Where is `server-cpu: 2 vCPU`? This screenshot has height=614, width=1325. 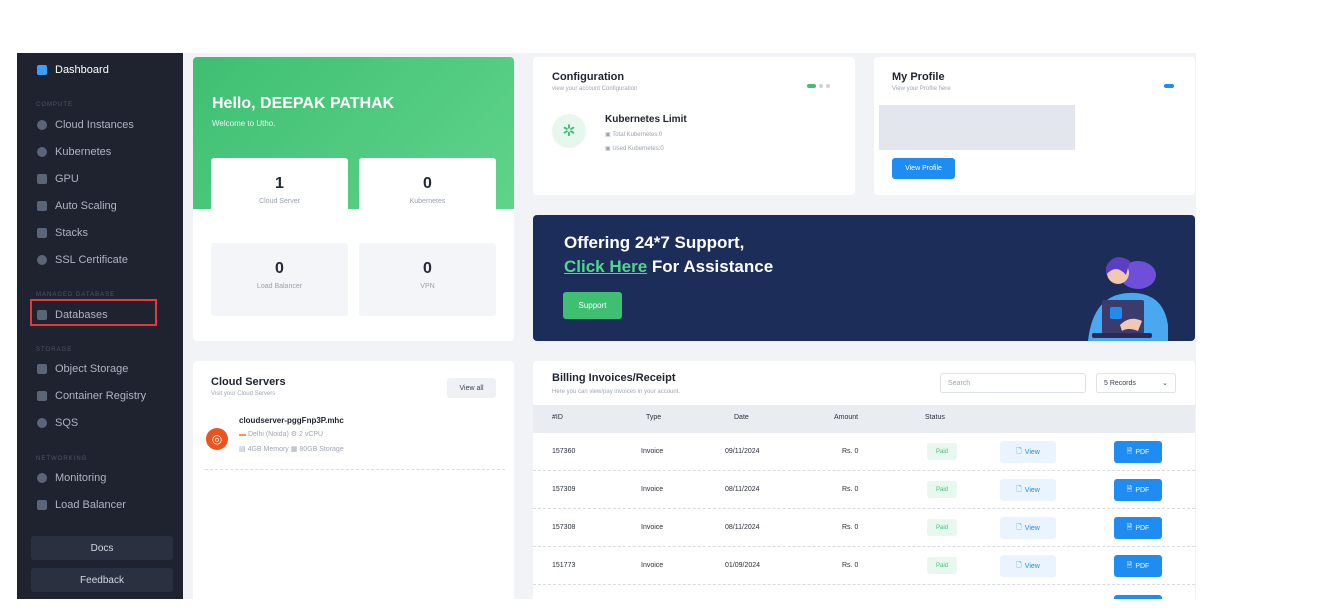 server-cpu: 2 vCPU is located at coordinates (311, 434).